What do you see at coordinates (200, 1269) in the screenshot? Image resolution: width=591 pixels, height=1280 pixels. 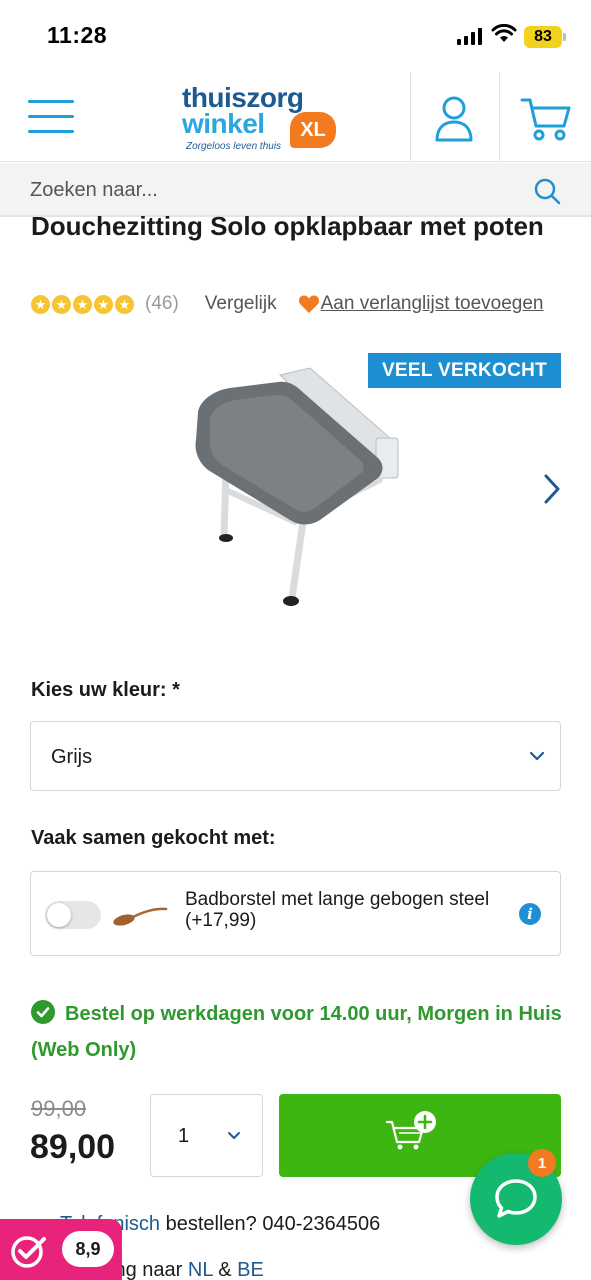 I see `shipping-nl-link: NL` at bounding box center [200, 1269].